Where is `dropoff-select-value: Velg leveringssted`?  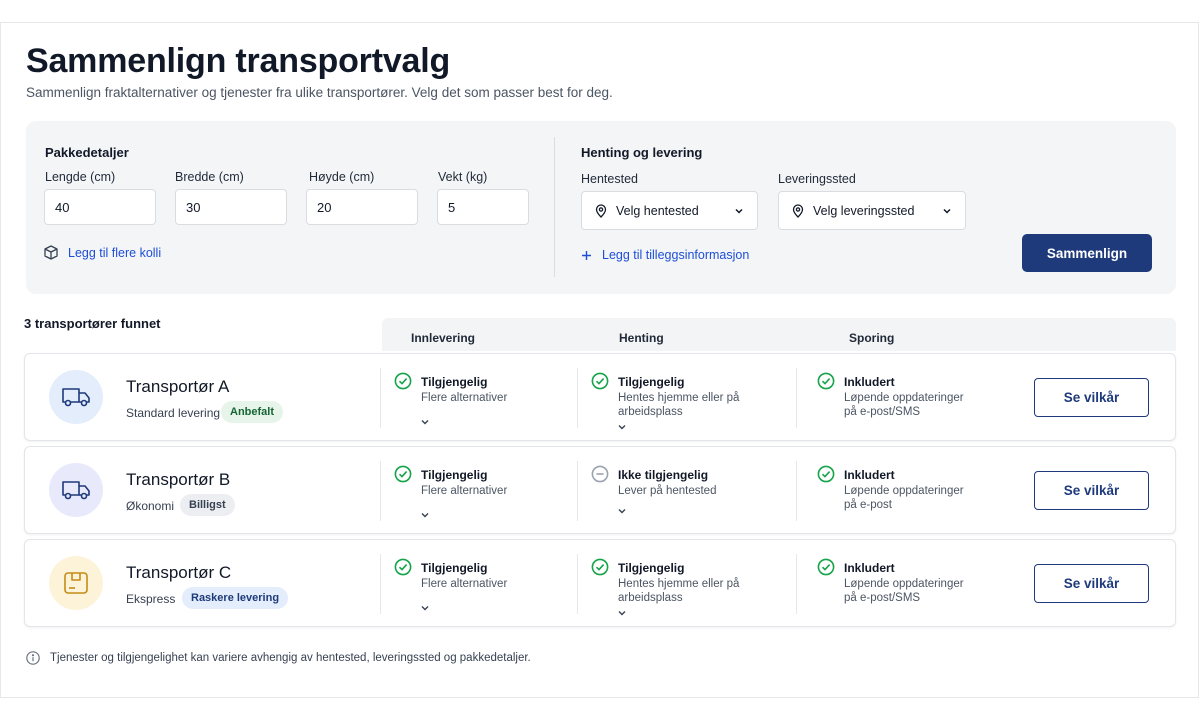
dropoff-select-value: Velg leveringssted is located at coordinates (864, 210).